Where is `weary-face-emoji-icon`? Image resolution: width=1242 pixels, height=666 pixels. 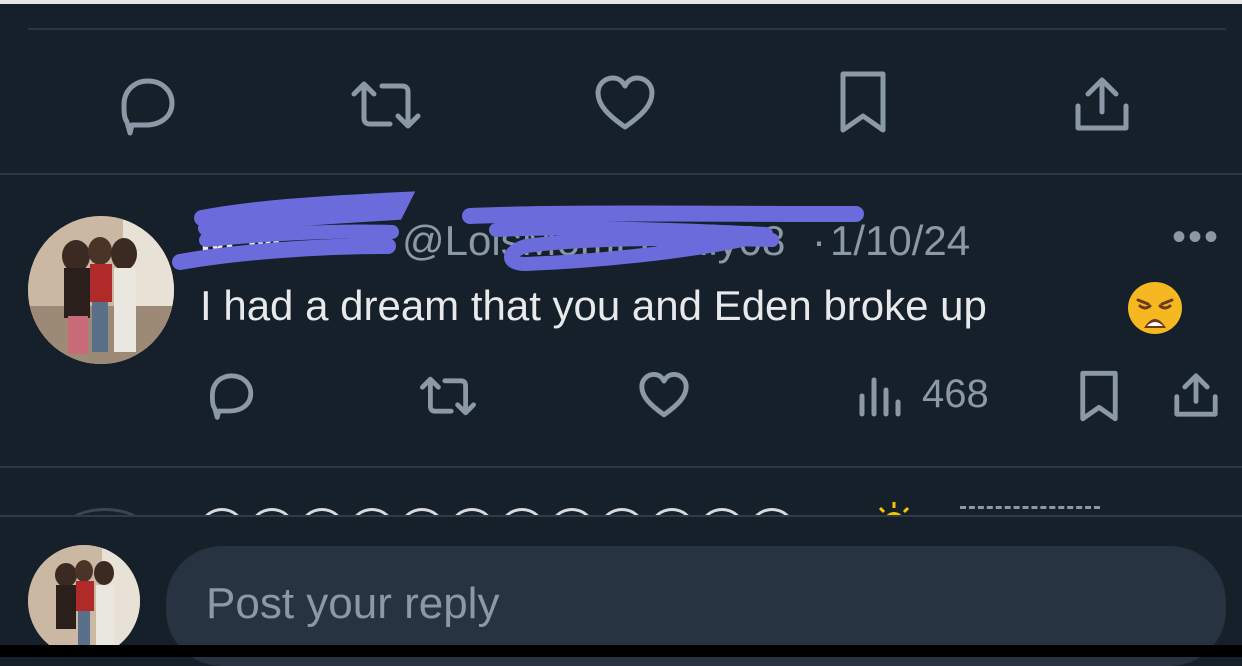
weary-face-emoji-icon is located at coordinates (1155, 308).